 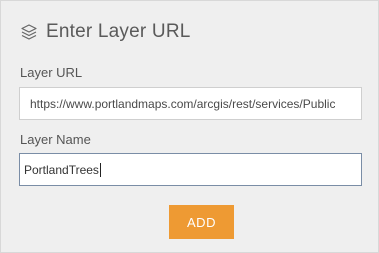 What do you see at coordinates (61, 169) in the screenshot?
I see `layer-name-value: PortlandTrees` at bounding box center [61, 169].